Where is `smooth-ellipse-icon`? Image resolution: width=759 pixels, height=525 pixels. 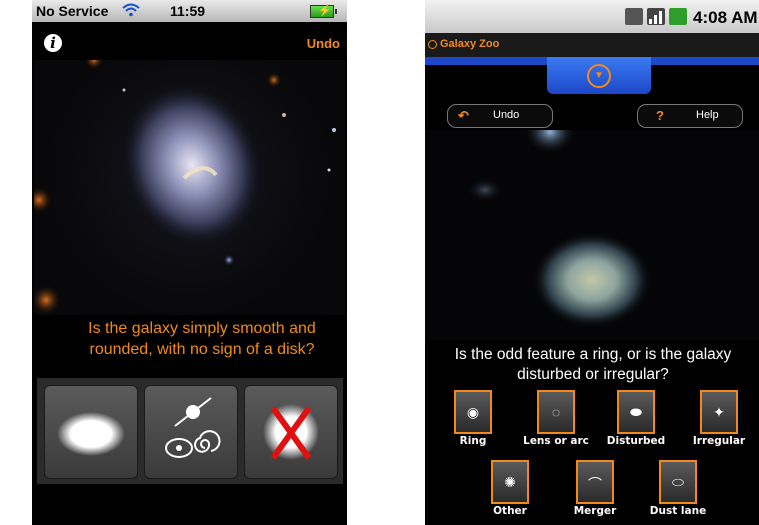 smooth-ellipse-icon is located at coordinates (91, 434).